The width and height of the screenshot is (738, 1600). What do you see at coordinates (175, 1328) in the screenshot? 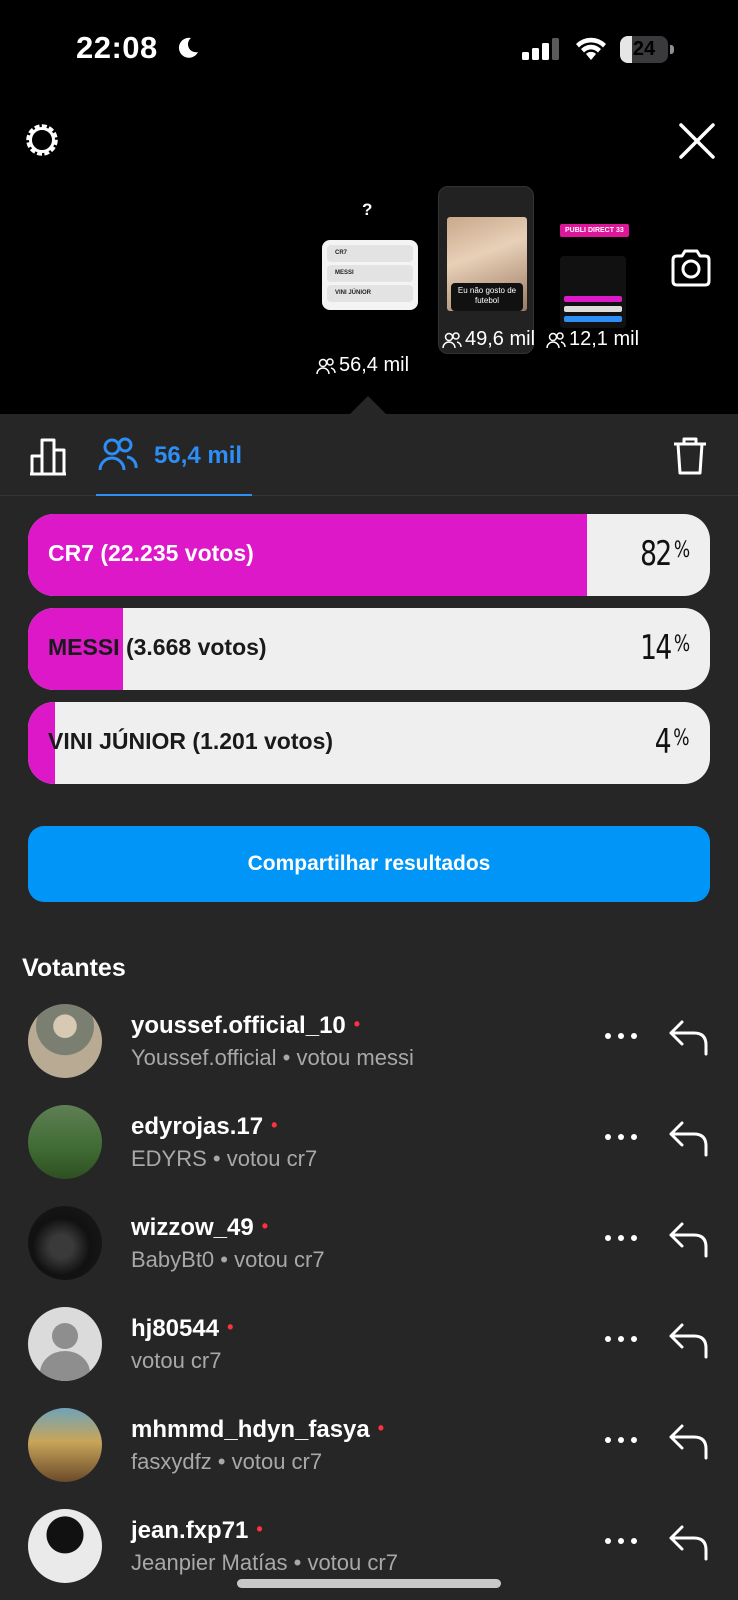
I see `voter-username: hj80544` at bounding box center [175, 1328].